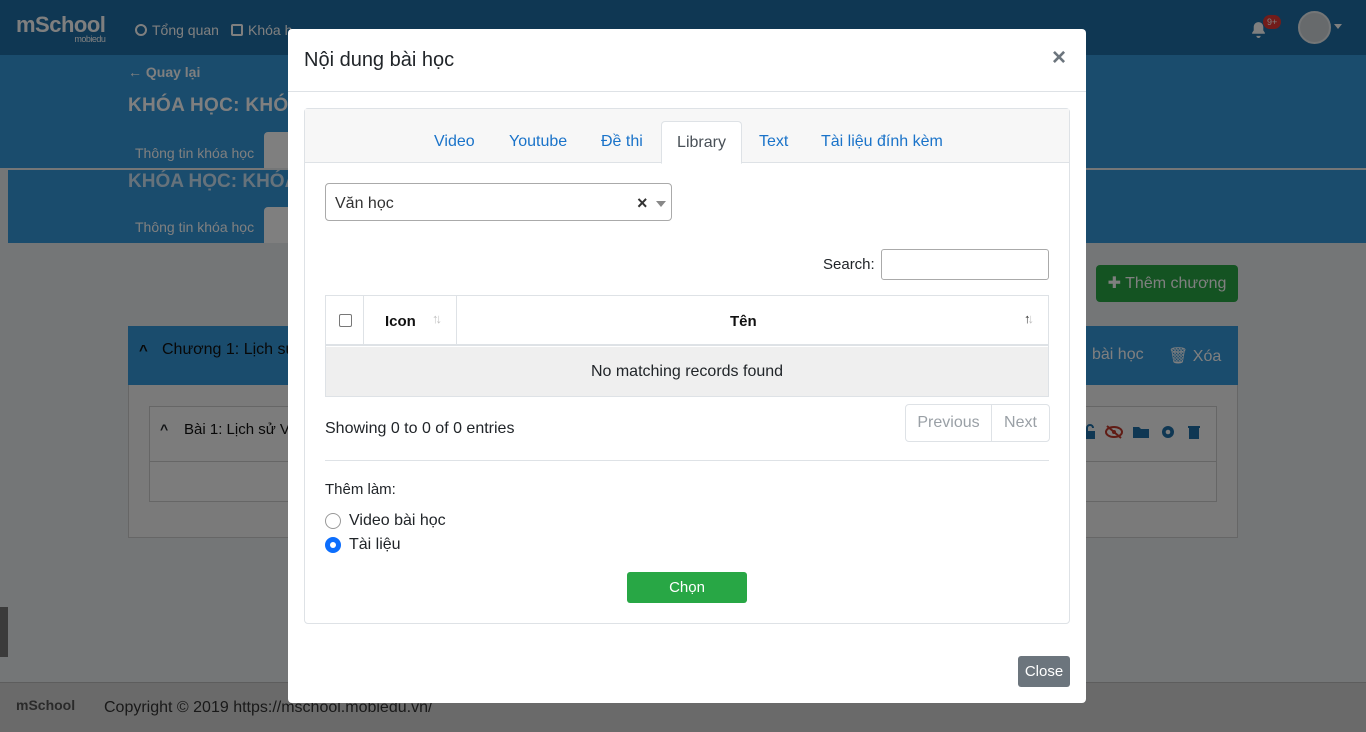  What do you see at coordinates (965, 264) in the screenshot?
I see `search-input` at bounding box center [965, 264].